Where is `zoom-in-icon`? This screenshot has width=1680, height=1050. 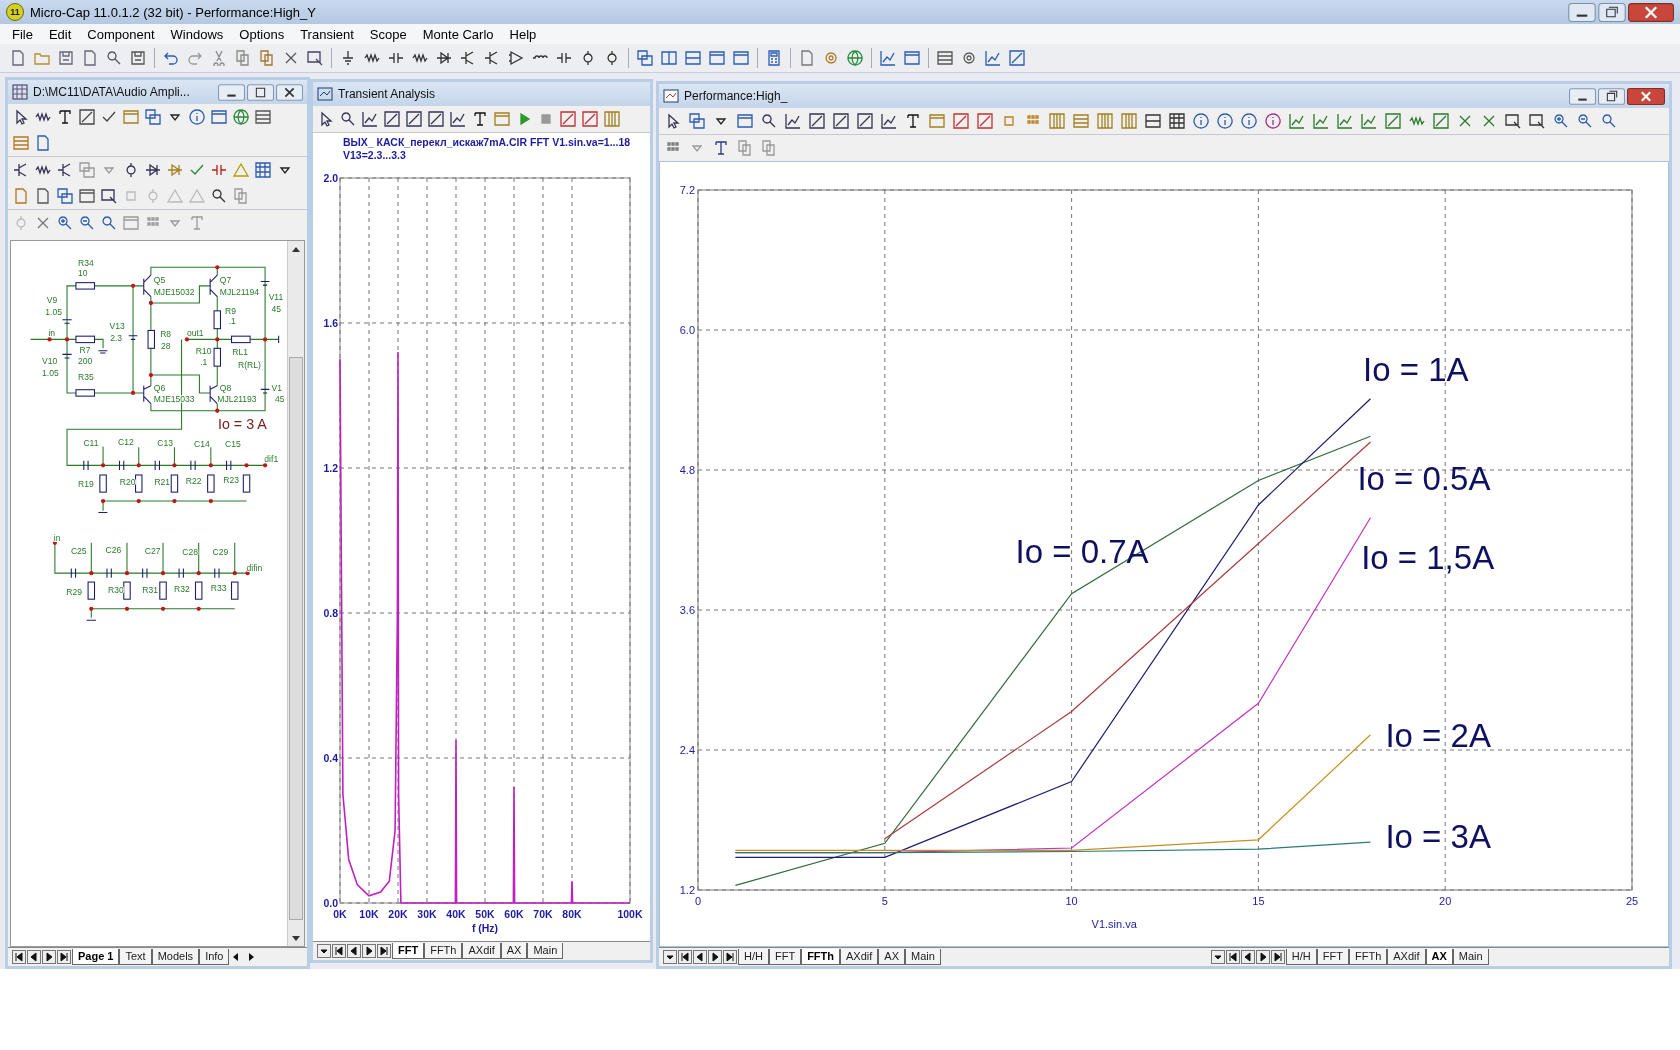
zoom-in-icon is located at coordinates (1561, 121).